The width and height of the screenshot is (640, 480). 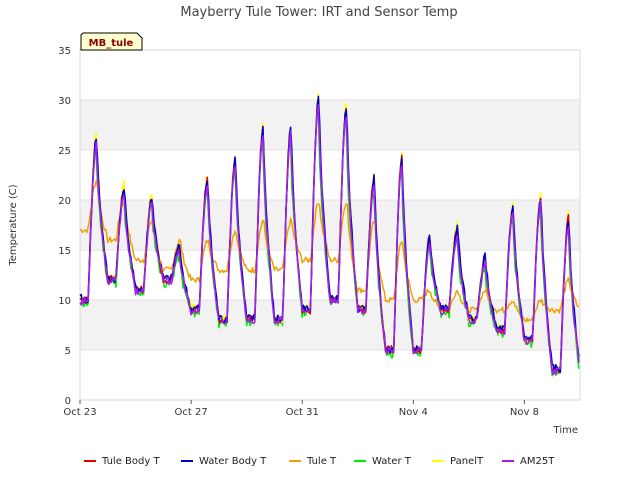 What do you see at coordinates (64, 101) in the screenshot?
I see `y-tick-label: 30` at bounding box center [64, 101].